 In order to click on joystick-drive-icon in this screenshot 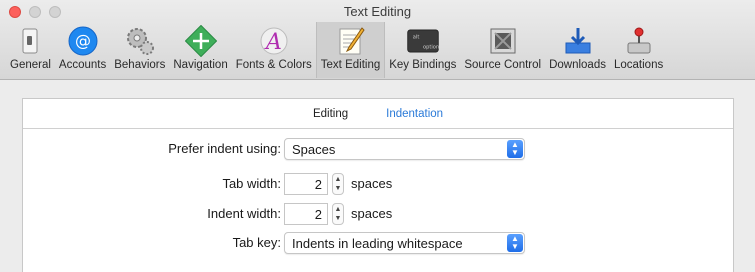, I will do `click(639, 41)`.